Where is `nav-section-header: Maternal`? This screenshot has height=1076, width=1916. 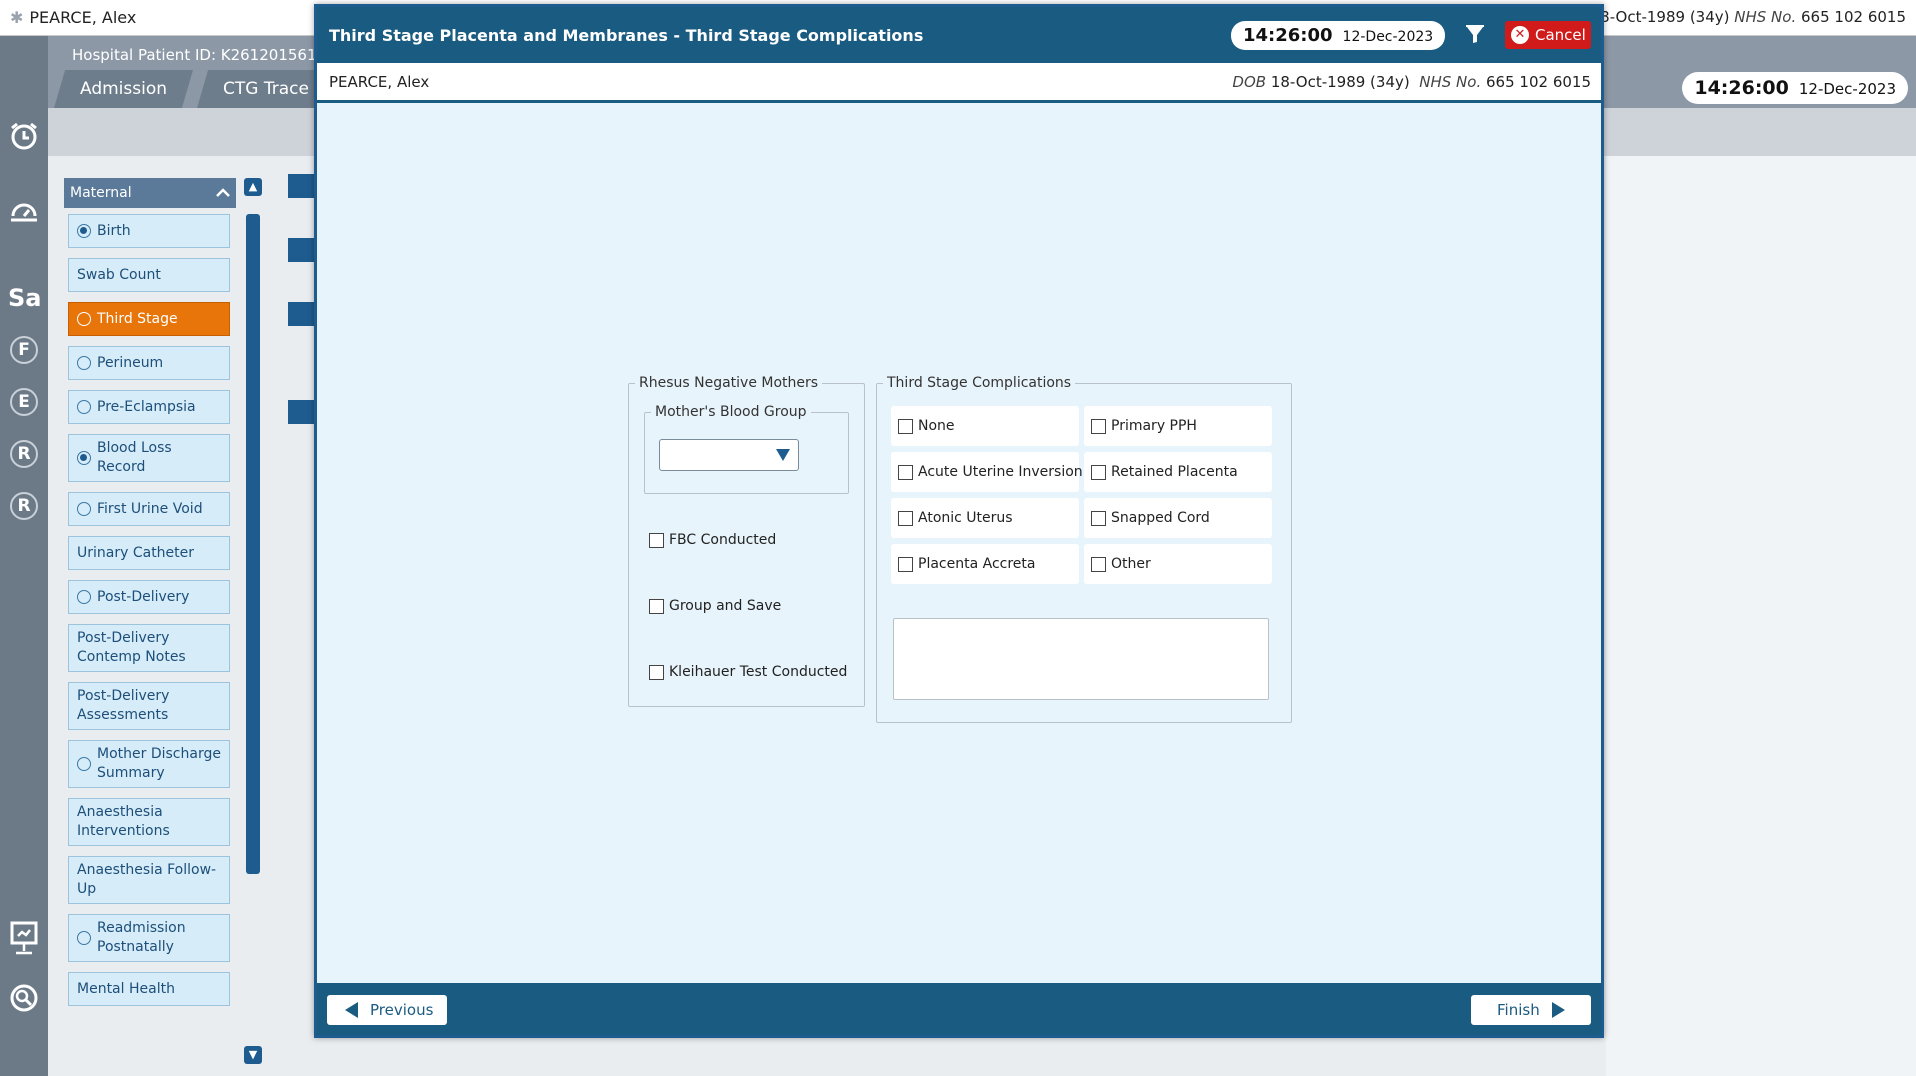 nav-section-header: Maternal is located at coordinates (150, 193).